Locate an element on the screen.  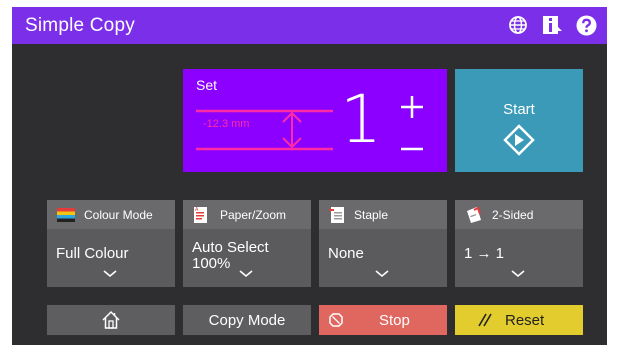
colour-mode-icon is located at coordinates (66, 214).